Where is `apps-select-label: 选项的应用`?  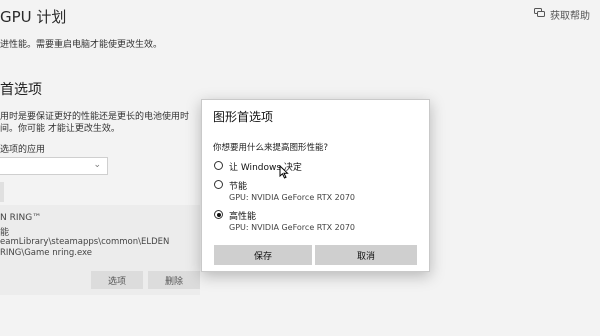
apps-select-label: 选项的应用 is located at coordinates (23, 150).